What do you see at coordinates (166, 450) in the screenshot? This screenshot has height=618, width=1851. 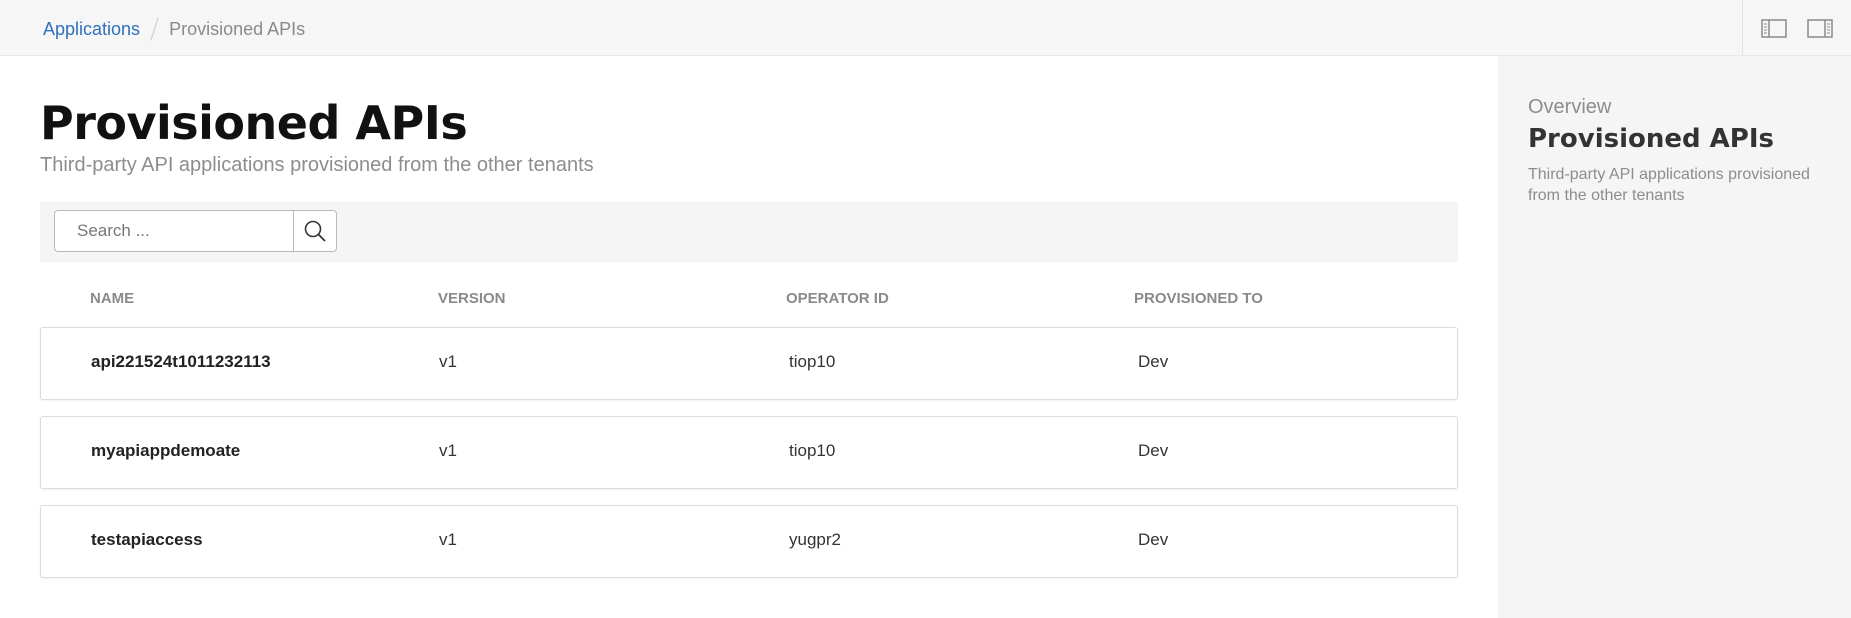 I see `cell-name: myapiappdemoate` at bounding box center [166, 450].